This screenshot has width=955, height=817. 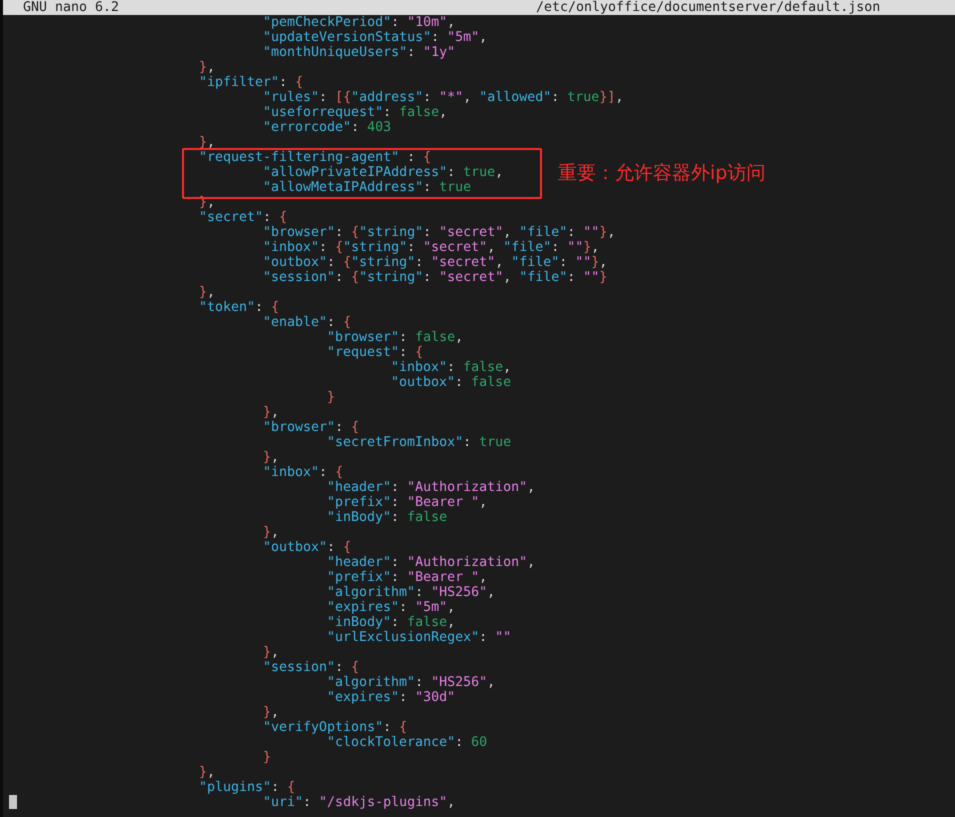 What do you see at coordinates (71, 7) in the screenshot?
I see `app-name: GNU nano 6.2` at bounding box center [71, 7].